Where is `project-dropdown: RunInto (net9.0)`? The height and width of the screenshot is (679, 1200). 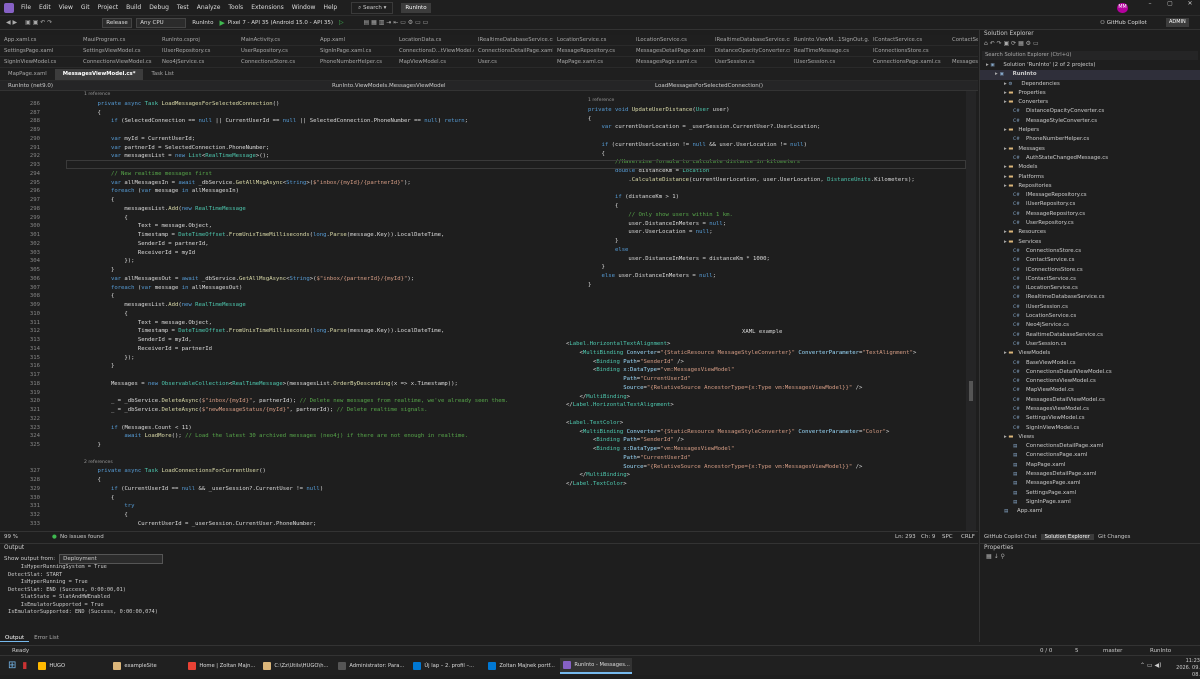
project-dropdown: RunInto (net9.0) is located at coordinates (30, 86).